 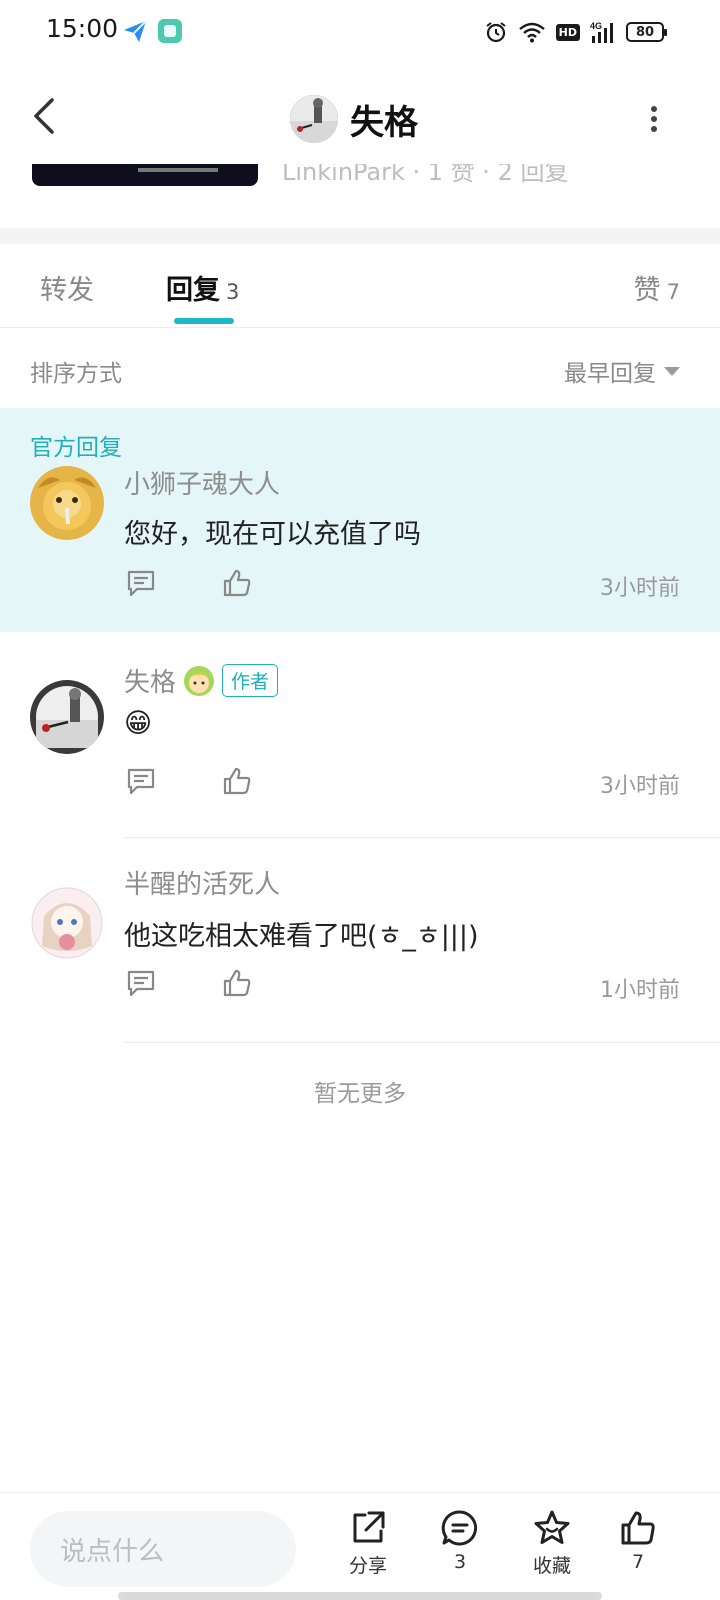 What do you see at coordinates (368, 1543) in the screenshot?
I see `share-button: 分享` at bounding box center [368, 1543].